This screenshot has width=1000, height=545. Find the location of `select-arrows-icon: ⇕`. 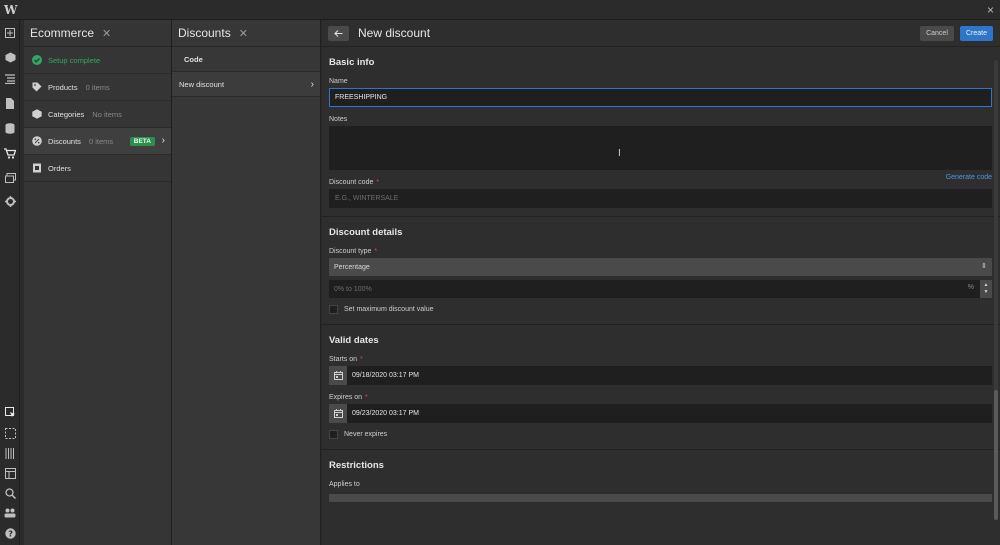

select-arrows-icon: ⇕ is located at coordinates (984, 266).